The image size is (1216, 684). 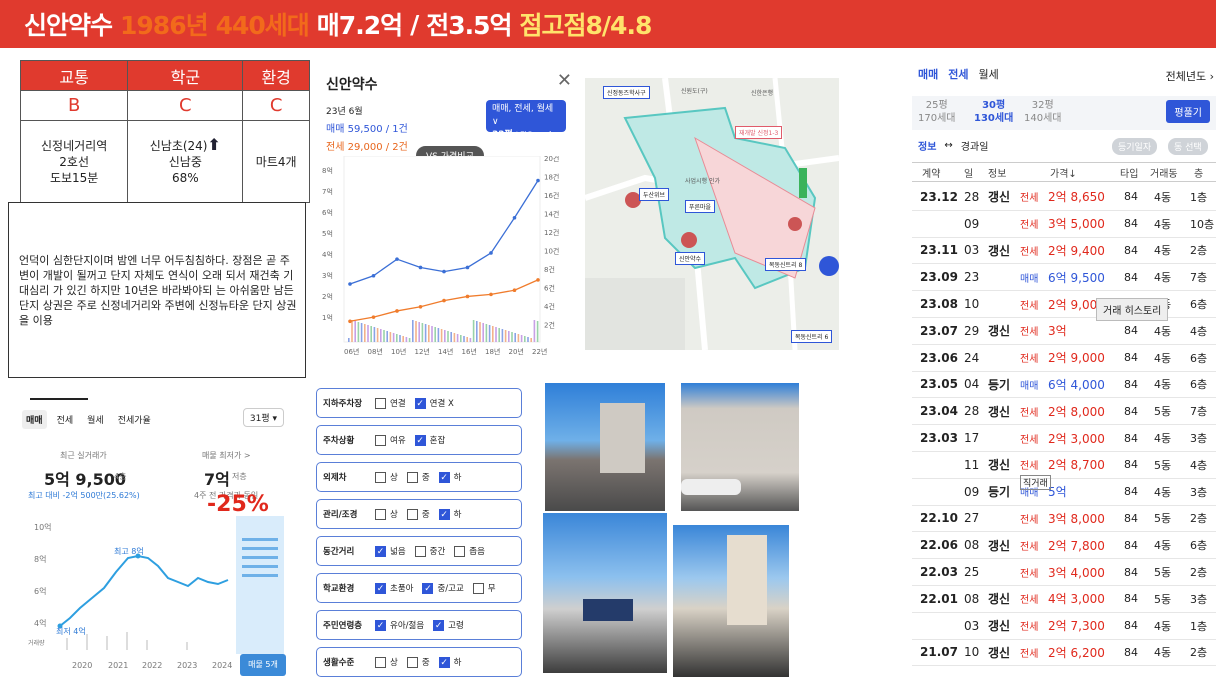 I want to click on table-row: 23.06 24 전세 2억 9,000 84 4동 6층, so click(x=1064, y=358).